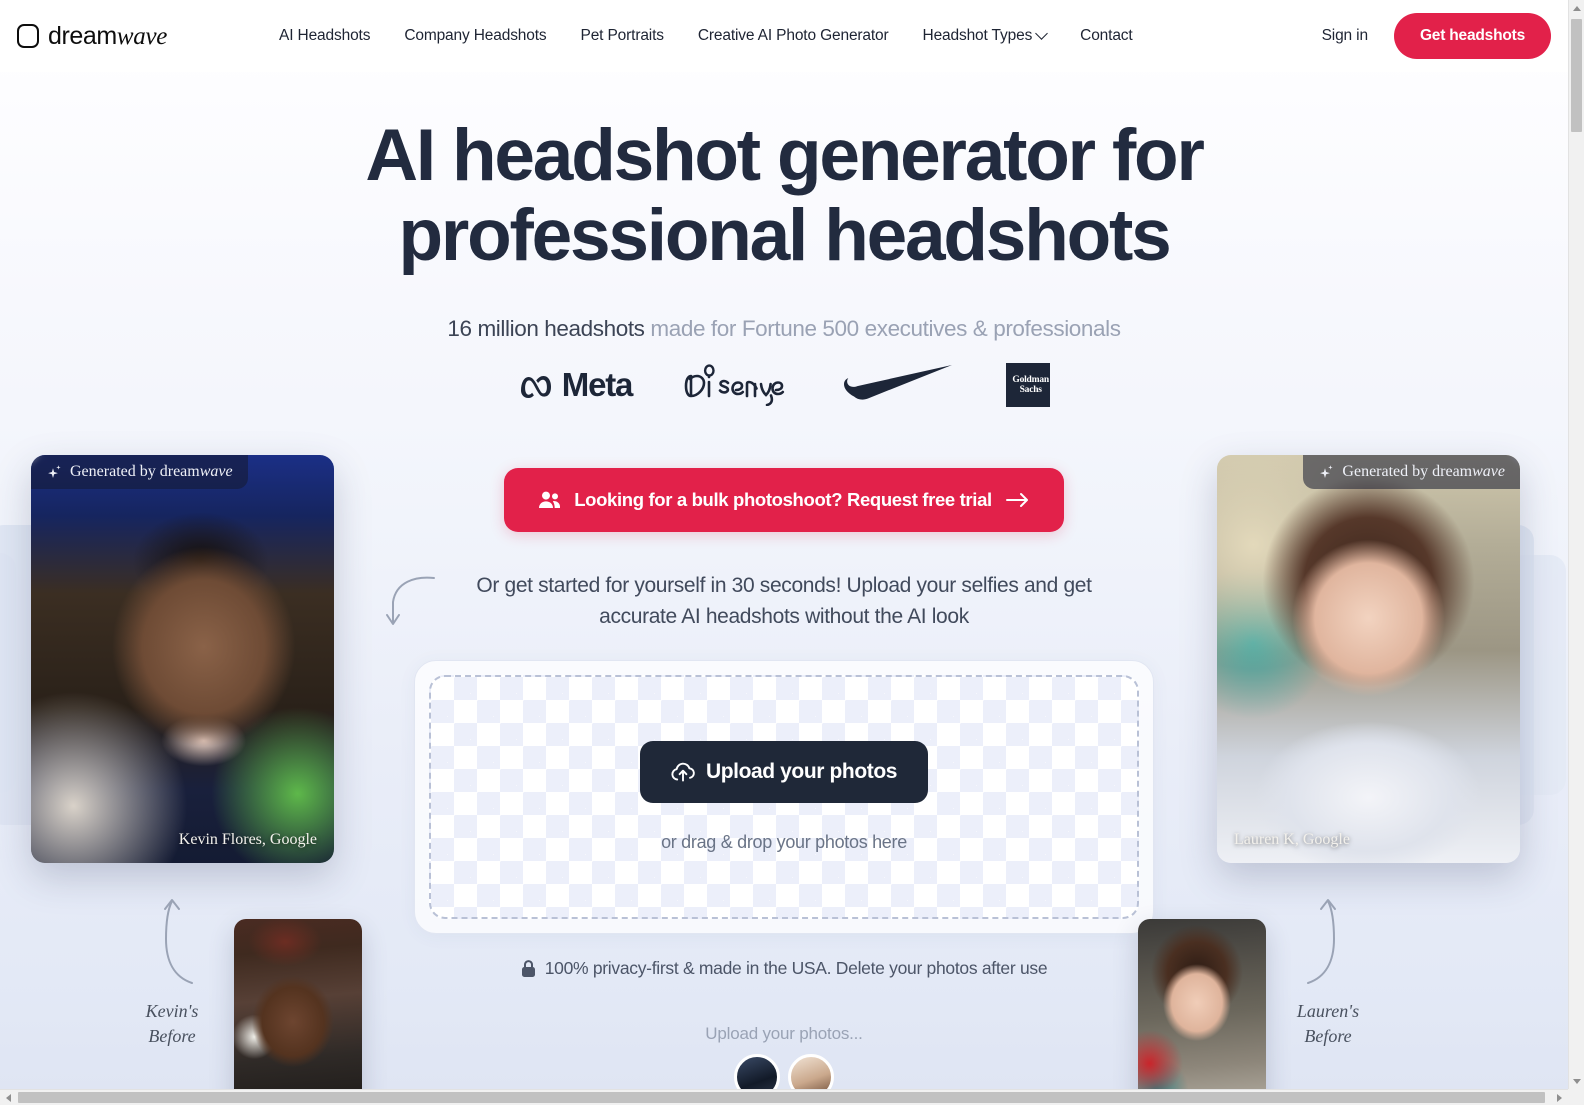 The image size is (1584, 1105). I want to click on scroll-right-arrow, so click(1559, 1097).